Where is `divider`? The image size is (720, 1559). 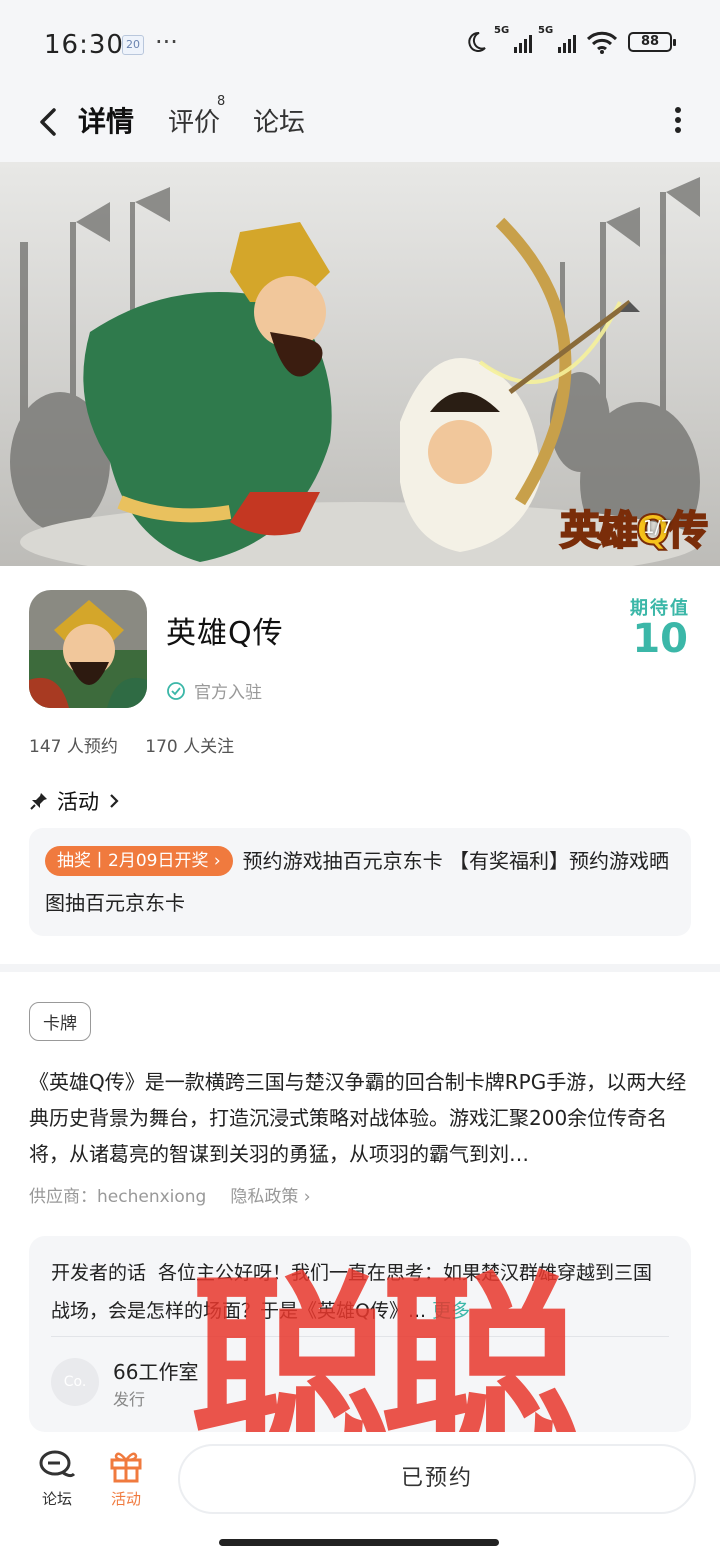 divider is located at coordinates (360, 1336).